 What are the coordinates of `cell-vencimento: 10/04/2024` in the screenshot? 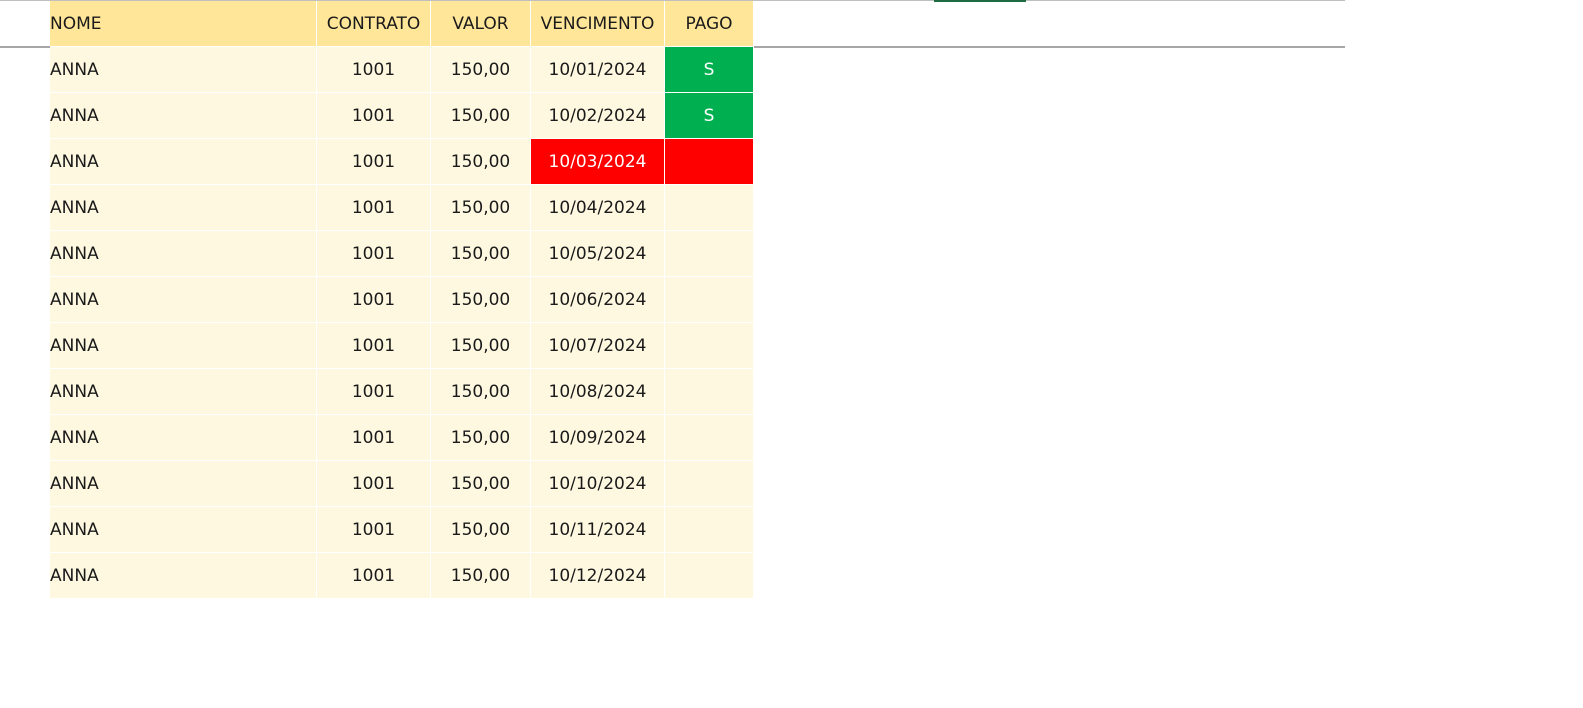 It's located at (597, 207).